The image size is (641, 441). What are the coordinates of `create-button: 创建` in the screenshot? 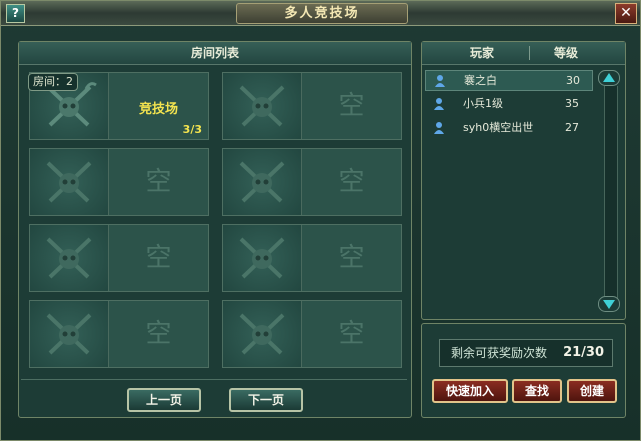 It's located at (592, 391).